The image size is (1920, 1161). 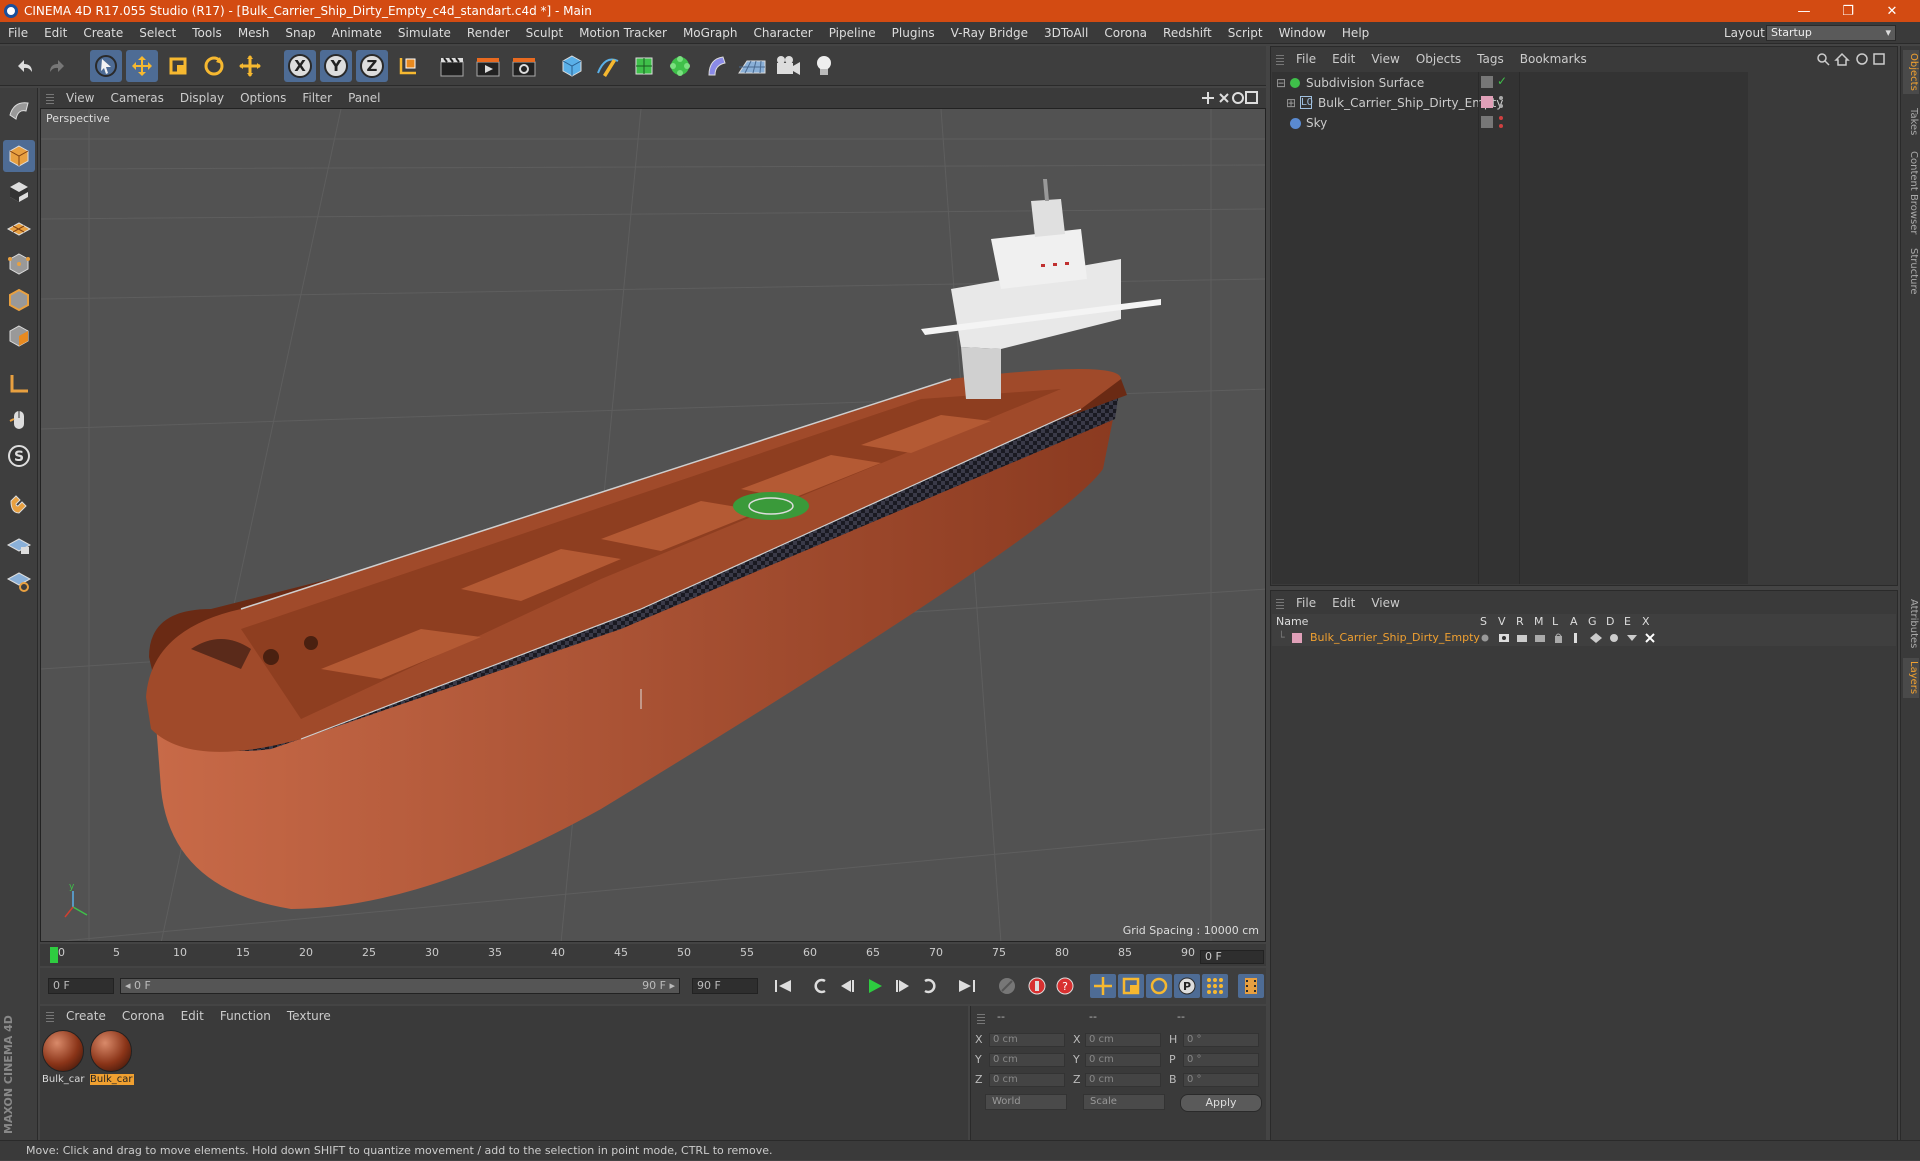 What do you see at coordinates (207, 98) in the screenshot?
I see `viewport-menu-display: Display` at bounding box center [207, 98].